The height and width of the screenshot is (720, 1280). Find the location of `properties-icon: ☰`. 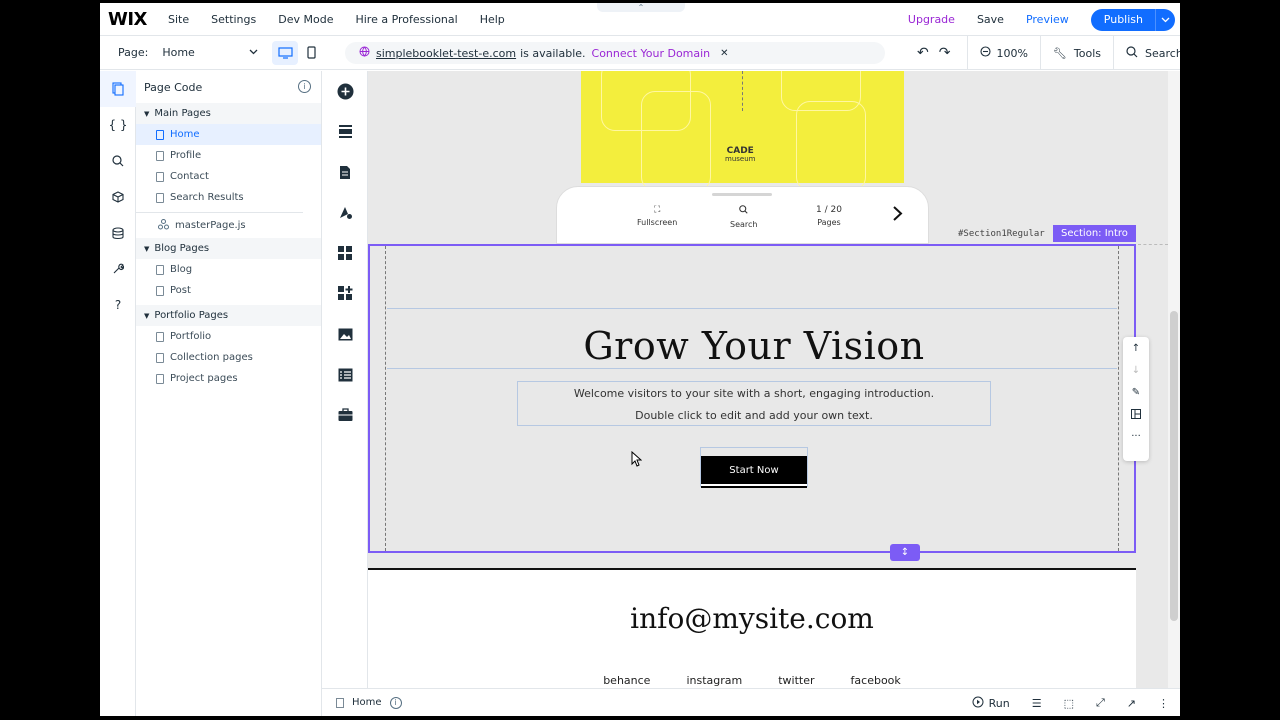

properties-icon: ☰ is located at coordinates (1037, 703).